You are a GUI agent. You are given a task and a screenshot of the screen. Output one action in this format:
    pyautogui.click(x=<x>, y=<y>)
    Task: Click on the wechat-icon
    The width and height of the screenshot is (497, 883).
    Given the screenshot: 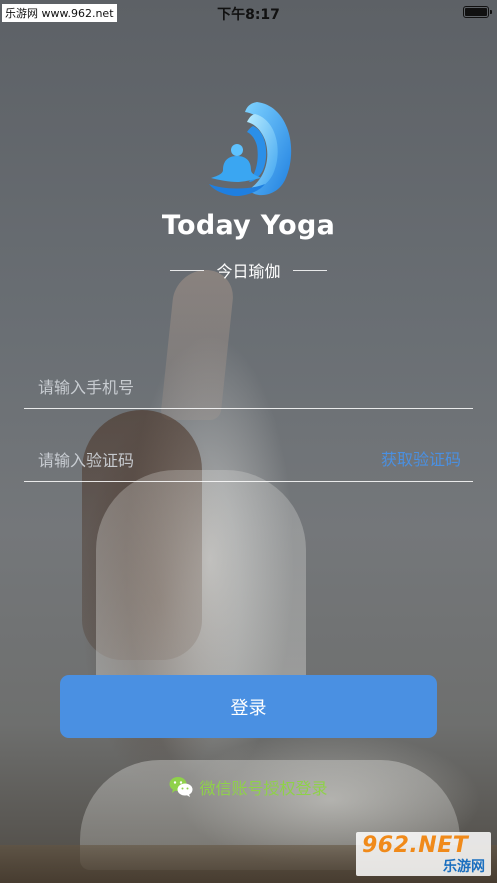 What is the action you would take?
    pyautogui.click(x=181, y=787)
    